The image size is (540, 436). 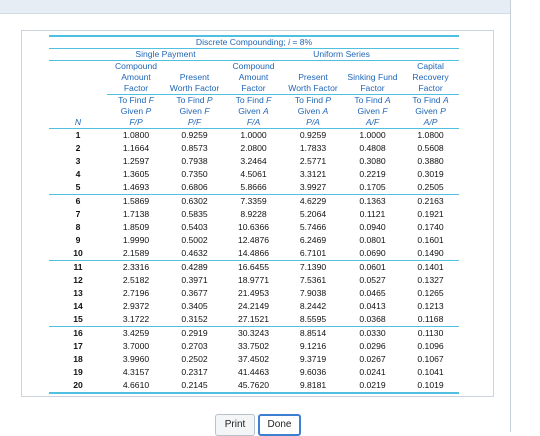 What do you see at coordinates (253, 188) in the screenshot?
I see `factor-value-cell: 5.8666` at bounding box center [253, 188].